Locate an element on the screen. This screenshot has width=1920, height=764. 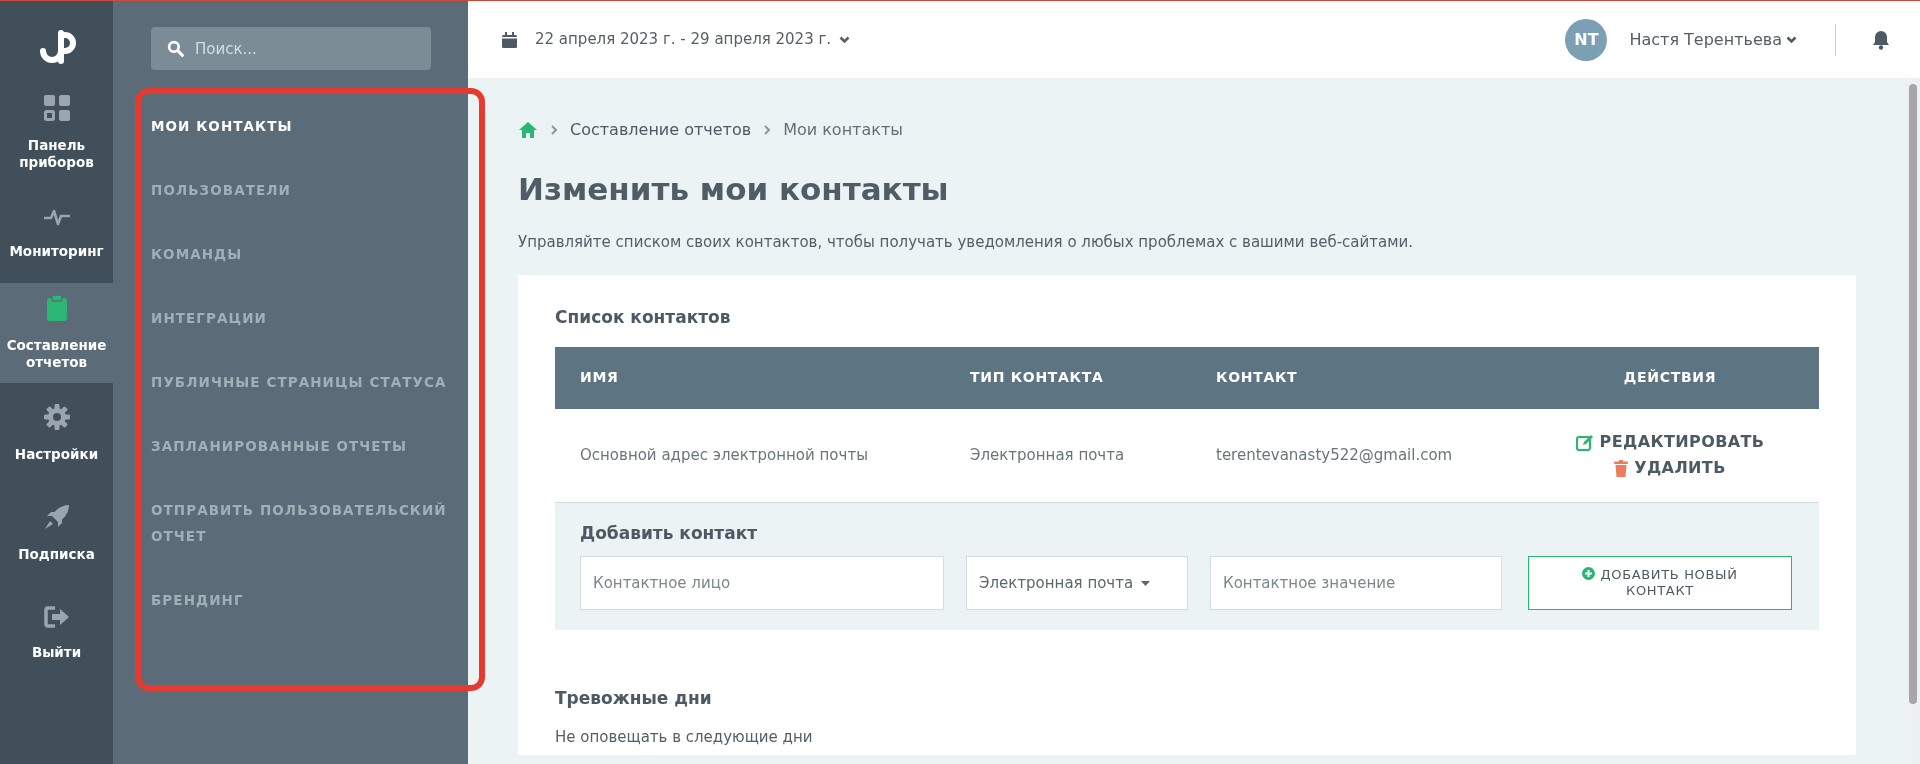
search-icon is located at coordinates (175, 48).